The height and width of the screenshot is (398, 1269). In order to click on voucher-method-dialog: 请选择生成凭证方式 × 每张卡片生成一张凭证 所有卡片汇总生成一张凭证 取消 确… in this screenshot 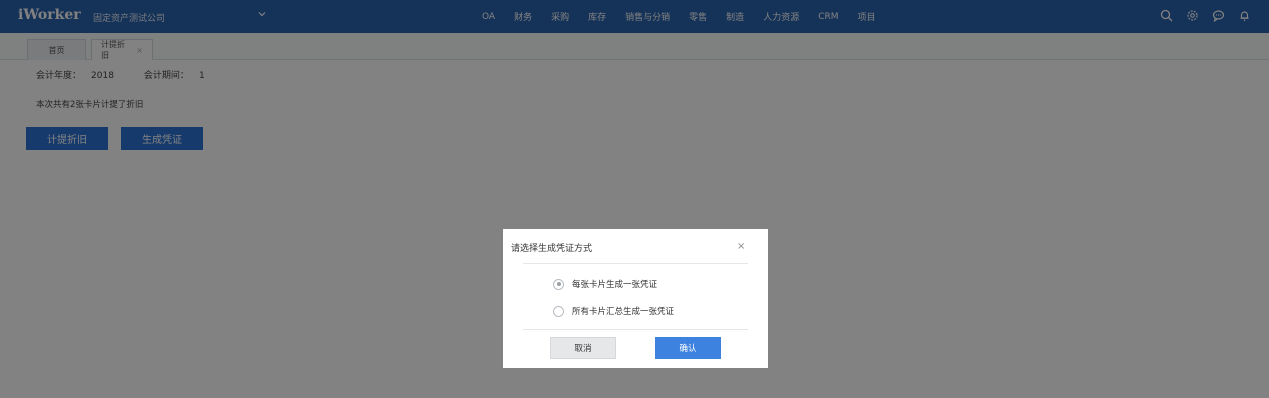, I will do `click(635, 298)`.